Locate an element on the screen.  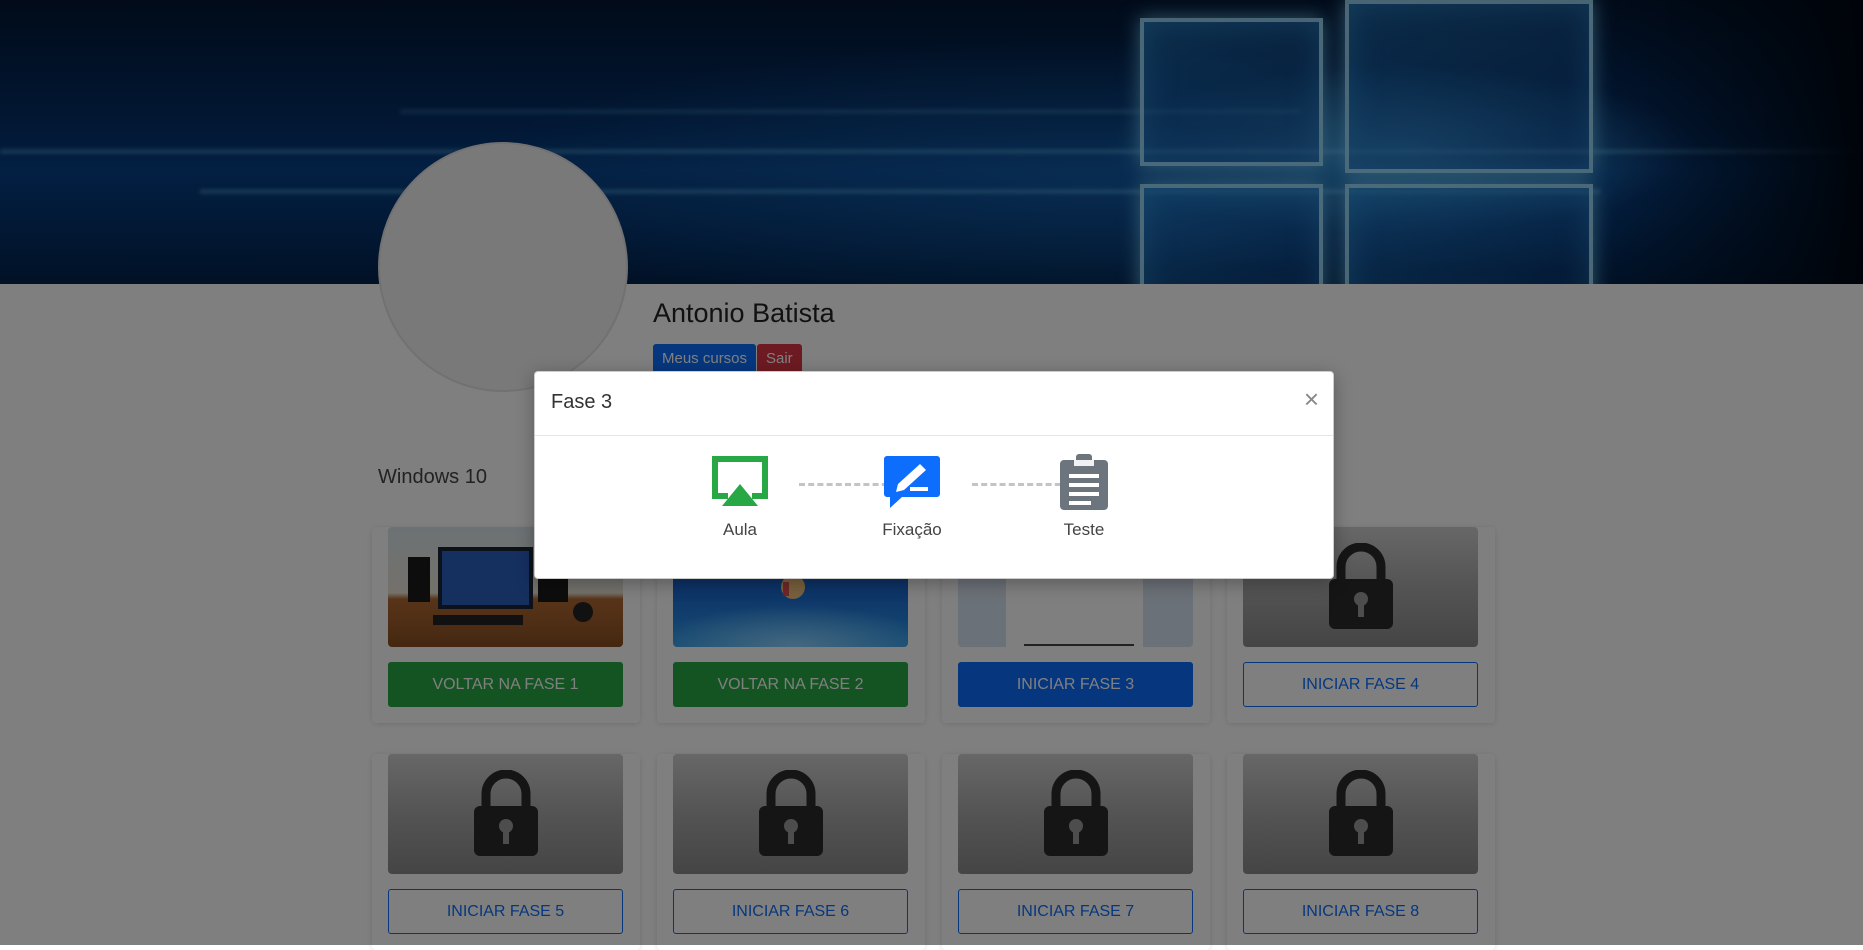
step-aula: Aula is located at coordinates (740, 497).